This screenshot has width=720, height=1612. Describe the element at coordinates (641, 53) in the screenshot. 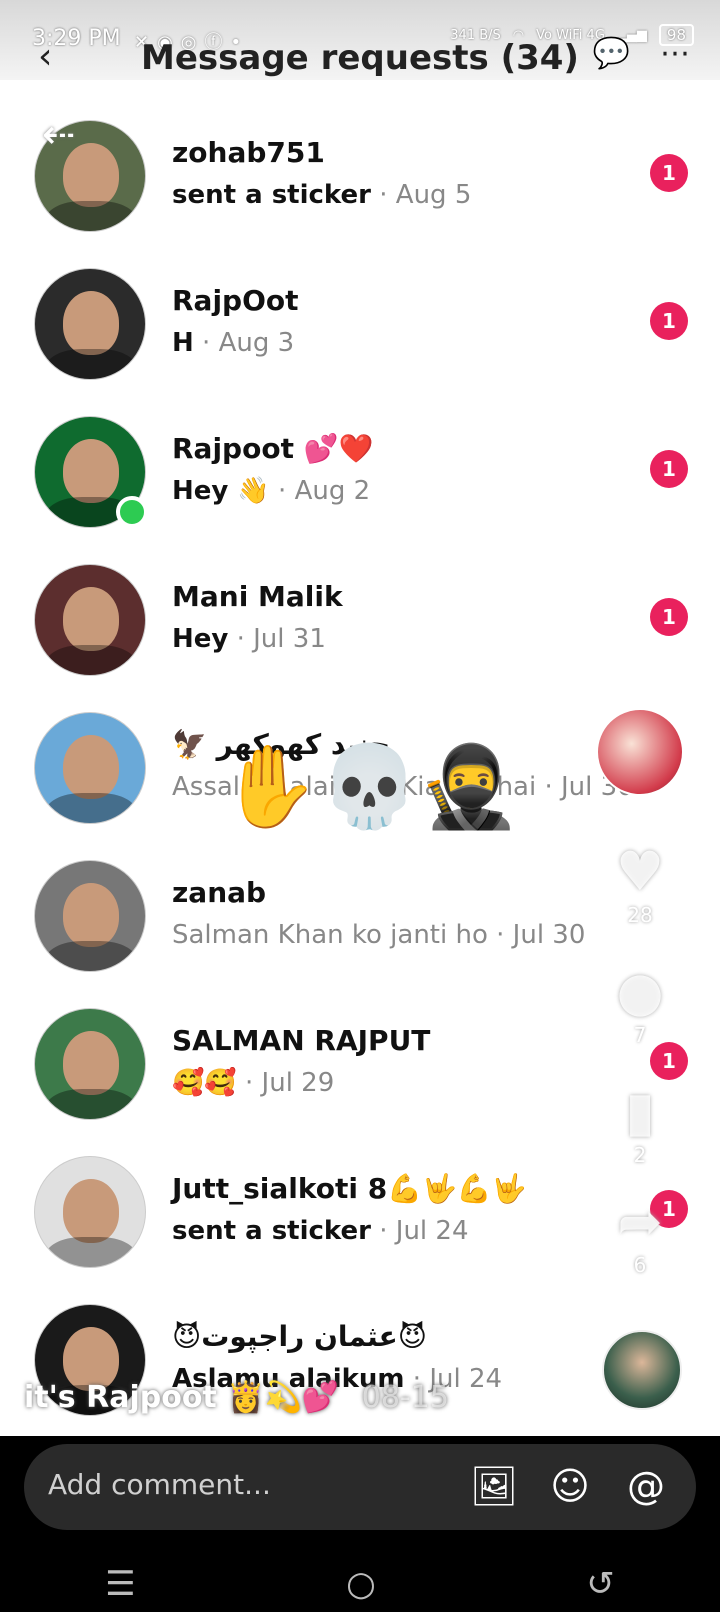

I see `header-actions: 💬 ⋯` at that location.